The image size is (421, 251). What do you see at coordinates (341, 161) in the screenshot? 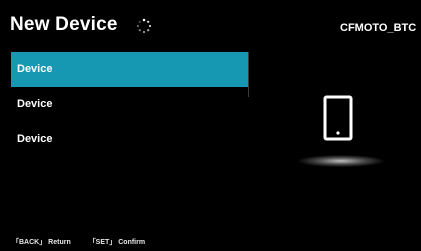
I see `phone-reflection` at bounding box center [341, 161].